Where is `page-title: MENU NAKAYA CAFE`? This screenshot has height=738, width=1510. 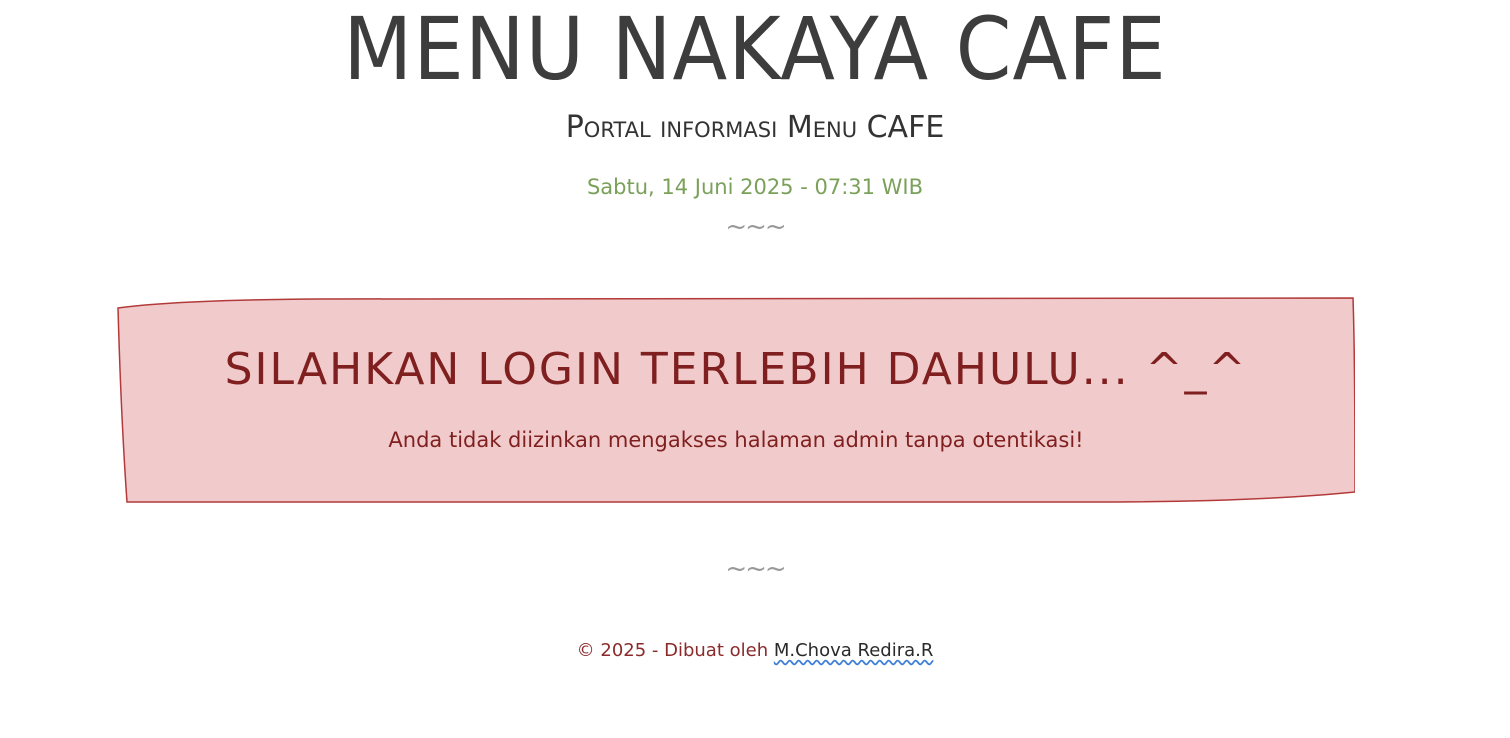 page-title: MENU NAKAYA CAFE is located at coordinates (755, 50).